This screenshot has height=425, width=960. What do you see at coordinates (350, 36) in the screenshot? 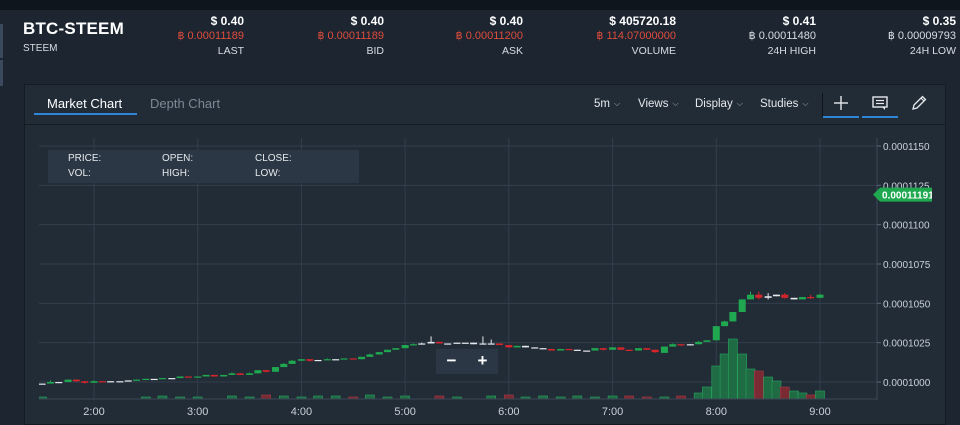
I see `stat-btc: ฿ 0.00011189` at bounding box center [350, 36].